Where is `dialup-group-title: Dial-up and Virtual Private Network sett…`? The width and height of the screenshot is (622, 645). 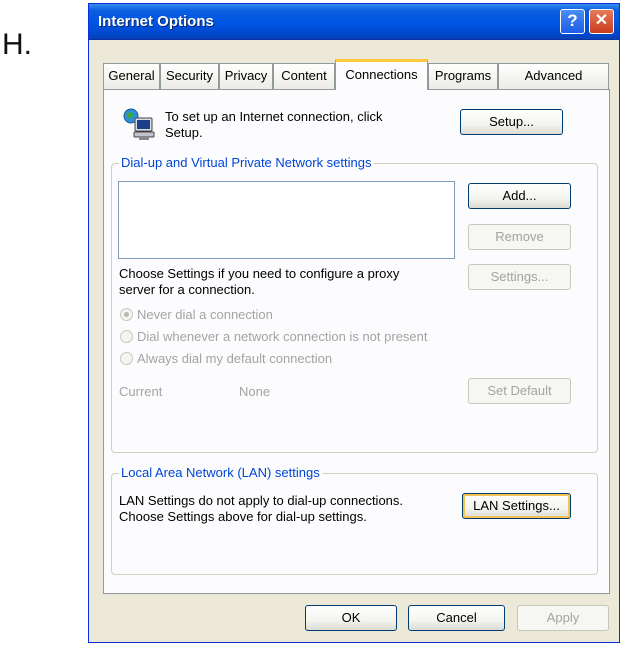 dialup-group-title: Dial-up and Virtual Private Network sett… is located at coordinates (246, 162).